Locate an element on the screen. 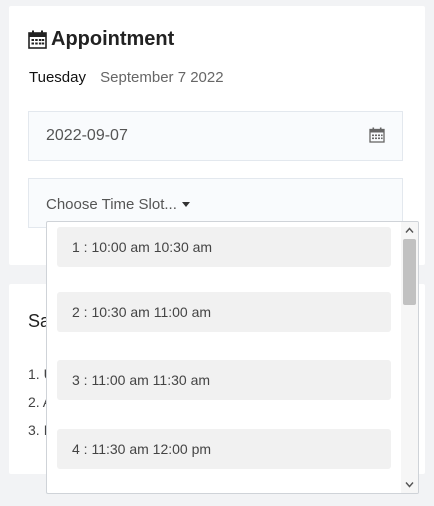 Image resolution: width=434 pixels, height=506 pixels. time-slot-option: 1 : 10:00 am 10:30 am is located at coordinates (224, 247).